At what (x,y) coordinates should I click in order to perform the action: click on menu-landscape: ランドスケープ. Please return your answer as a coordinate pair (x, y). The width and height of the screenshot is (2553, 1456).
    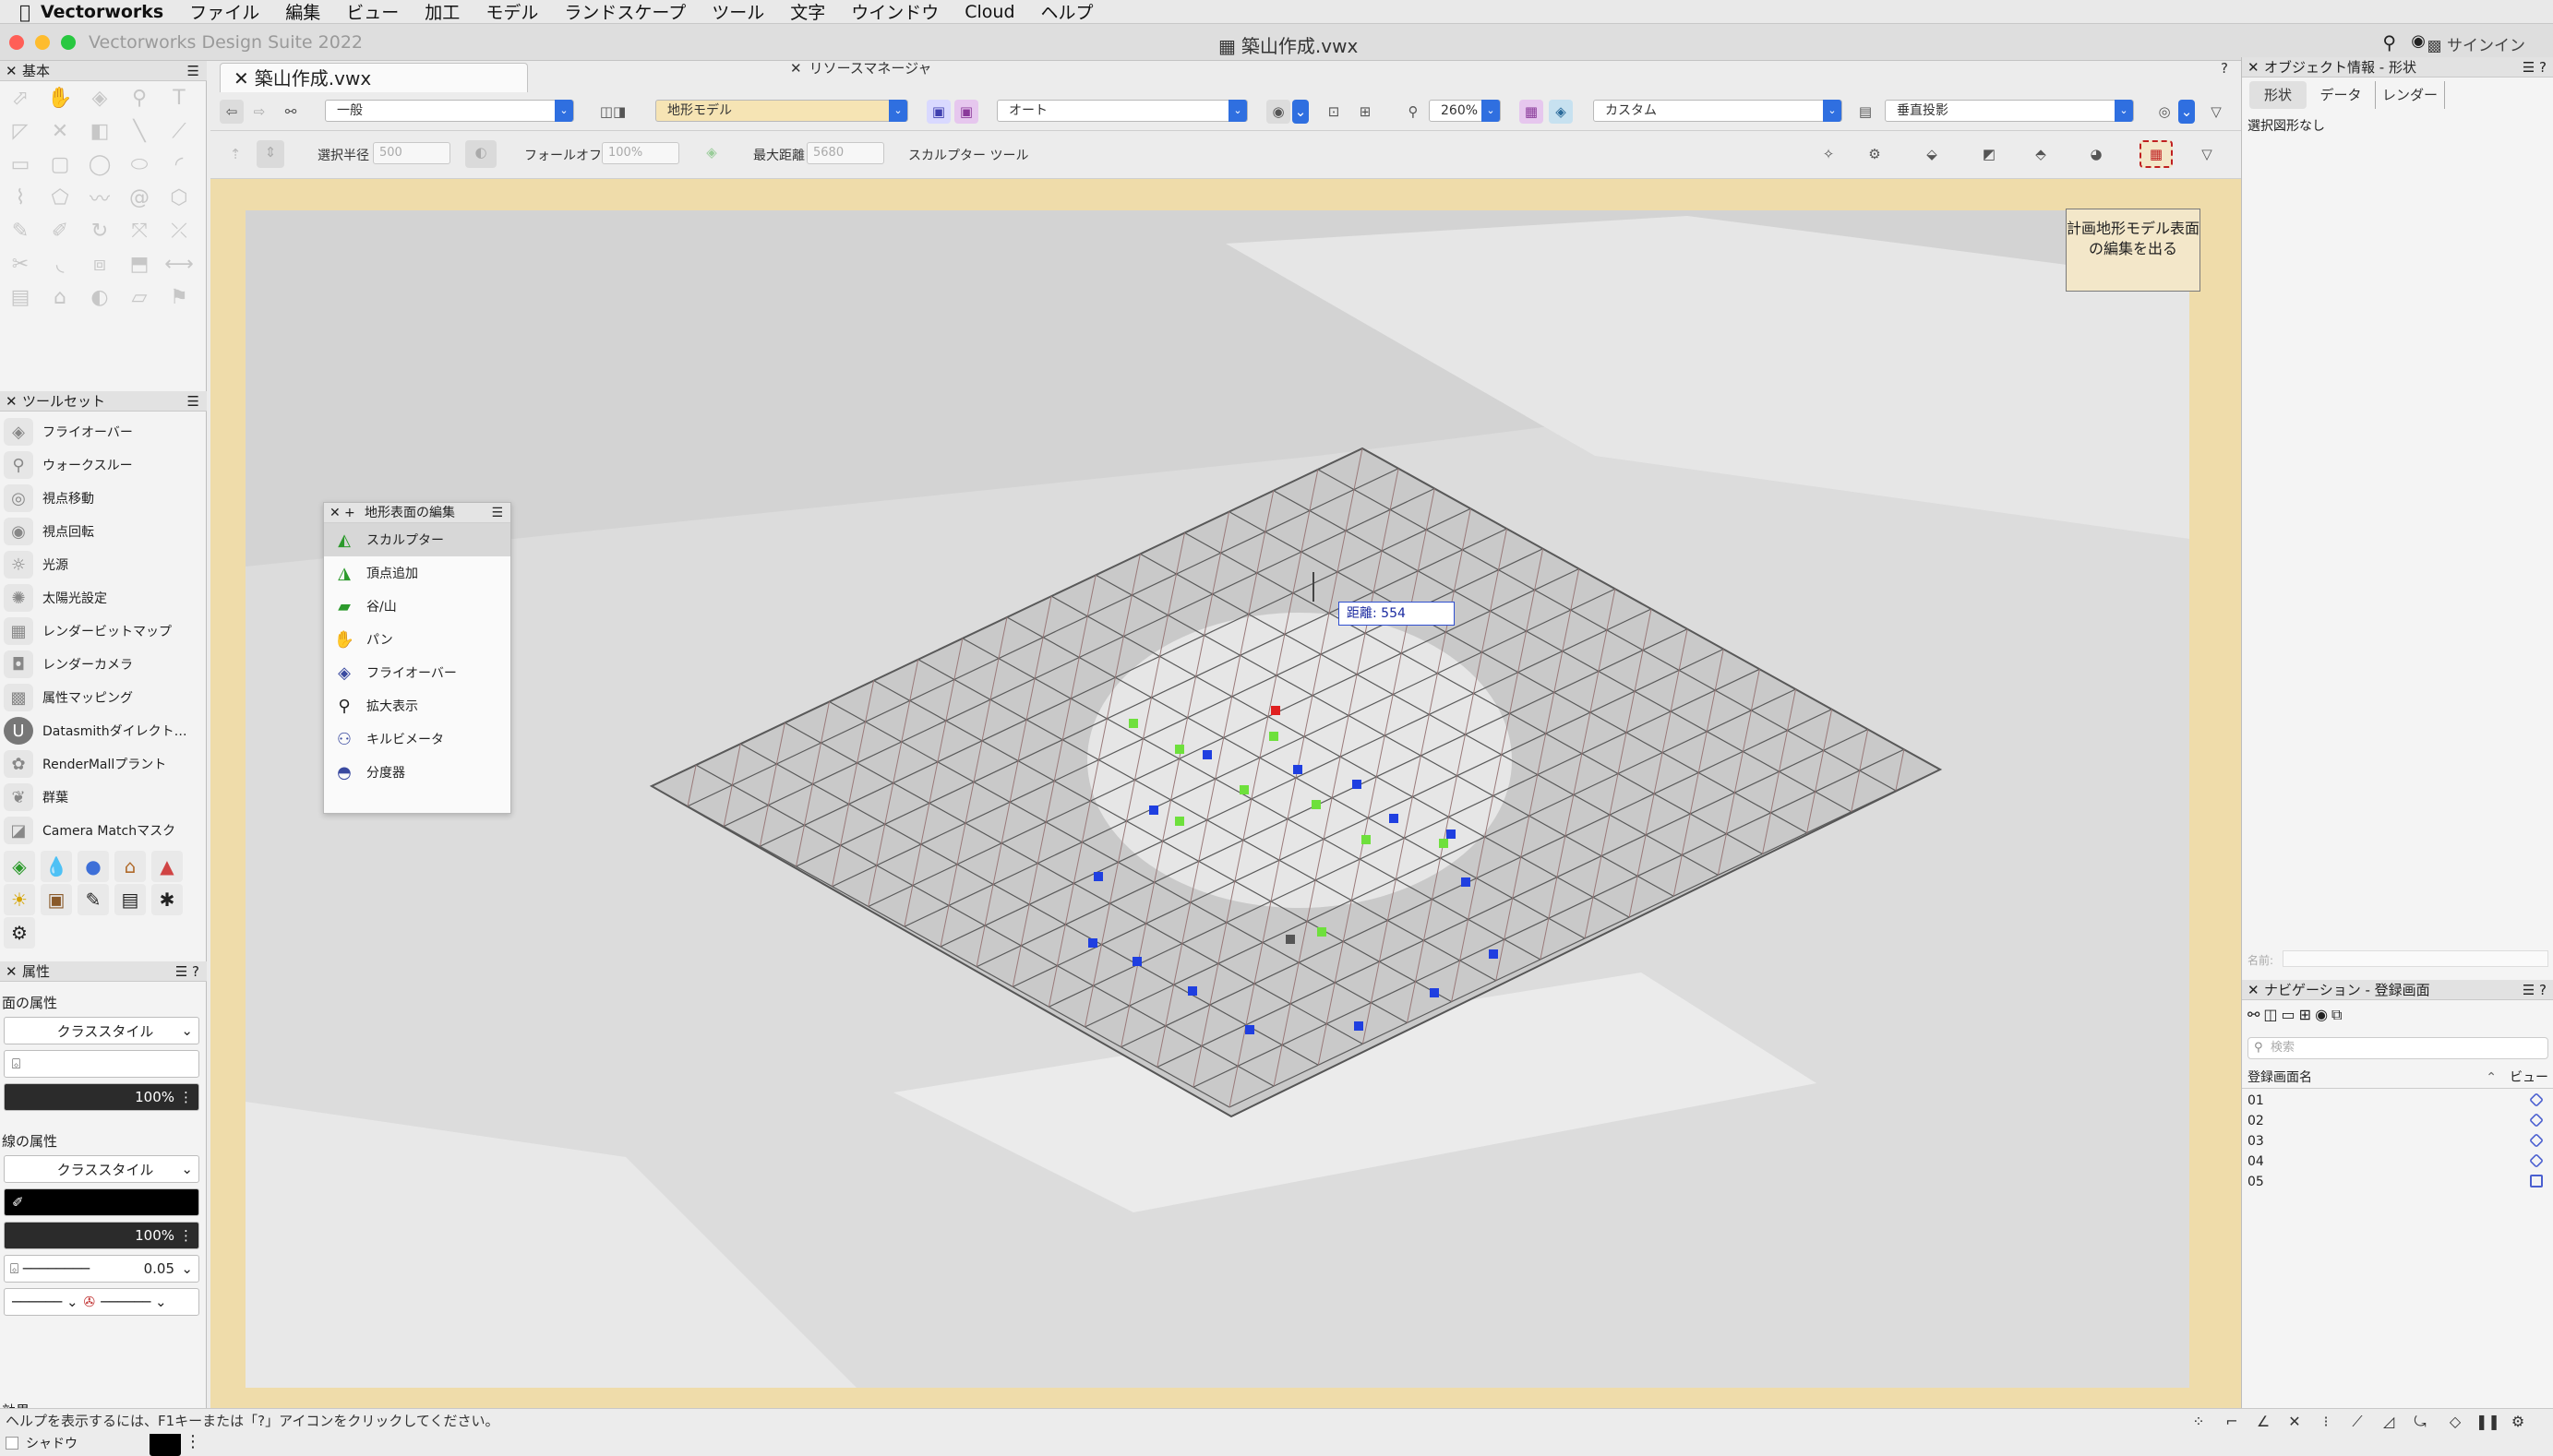
    Looking at the image, I should click on (625, 12).